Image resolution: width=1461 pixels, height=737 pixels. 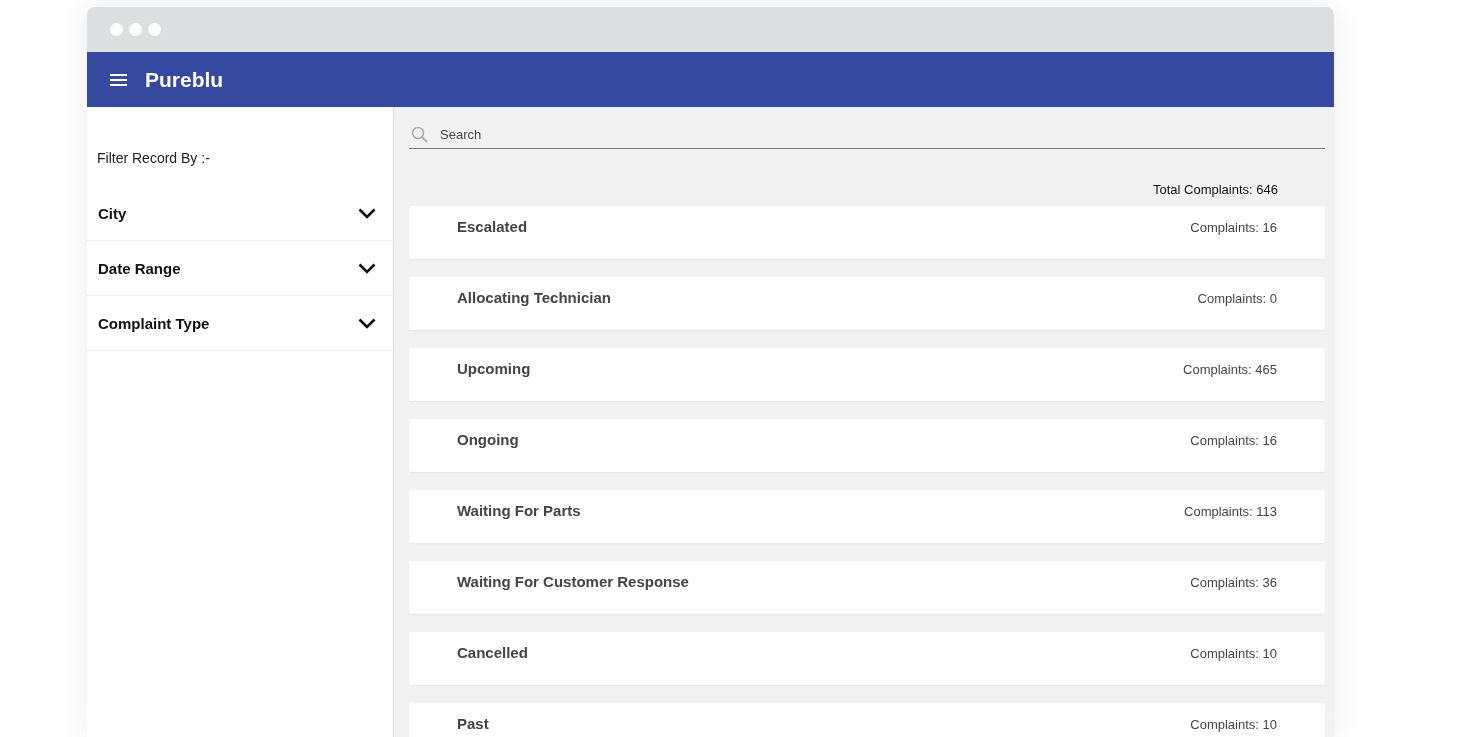 I want to click on menu-icon, so click(x=118, y=79).